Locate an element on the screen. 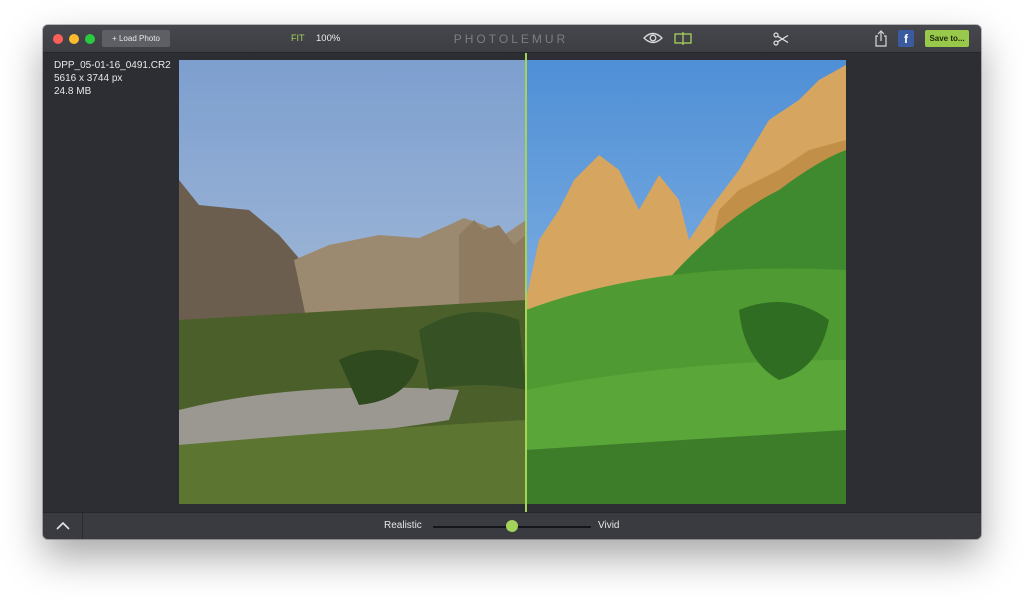 The image size is (1024, 601). app-brand-title: PHOTOLEMUR is located at coordinates (511, 39).